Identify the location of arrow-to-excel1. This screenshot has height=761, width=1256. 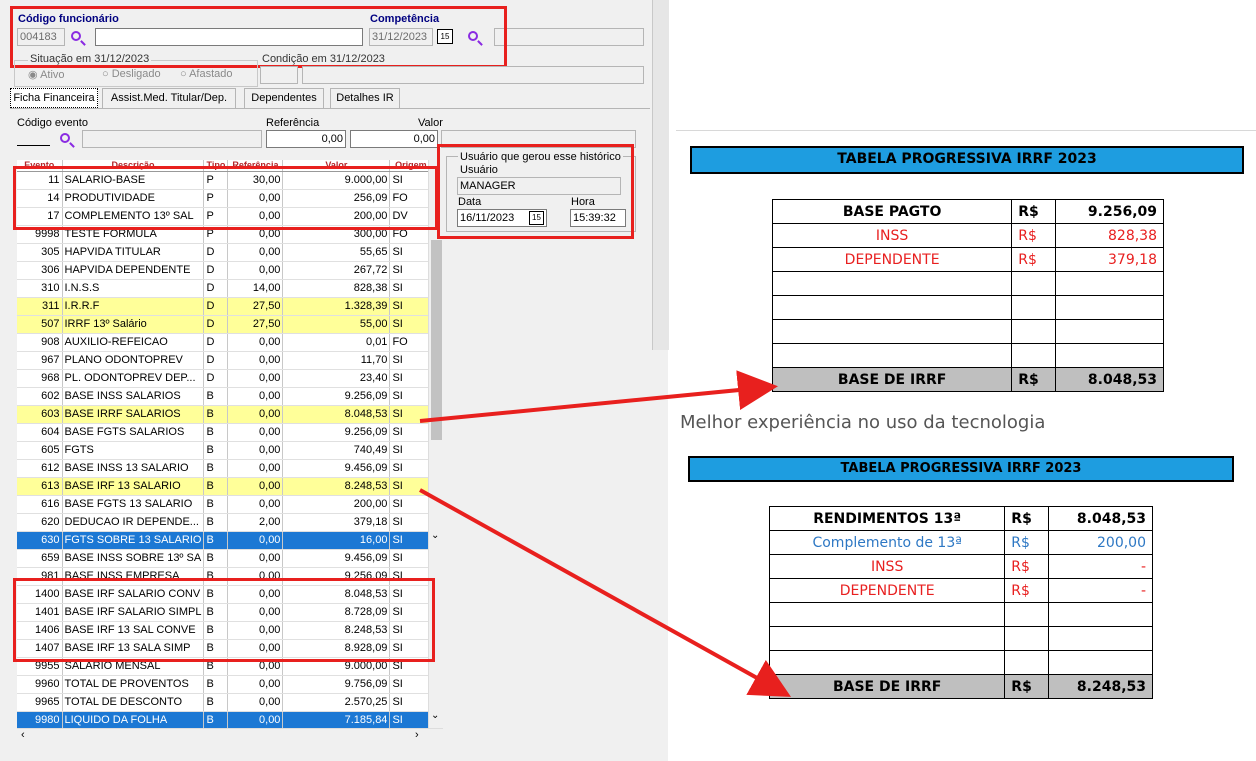
(598, 396).